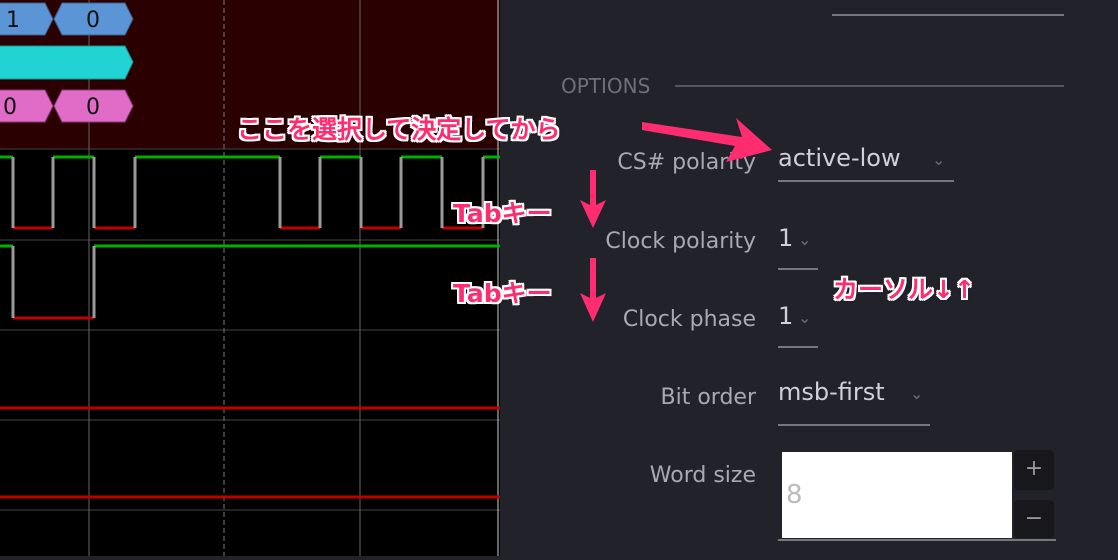 The height and width of the screenshot is (560, 1118). Describe the element at coordinates (707, 140) in the screenshot. I see `arrow-right-icon` at that location.